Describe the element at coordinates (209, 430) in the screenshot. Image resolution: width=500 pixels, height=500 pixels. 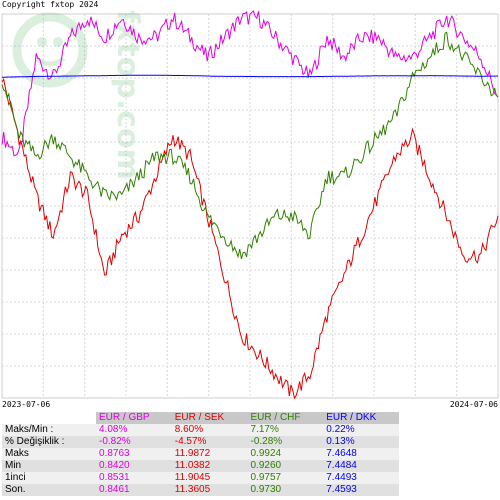
I see `cell-eur-sek: 8.60%` at that location.